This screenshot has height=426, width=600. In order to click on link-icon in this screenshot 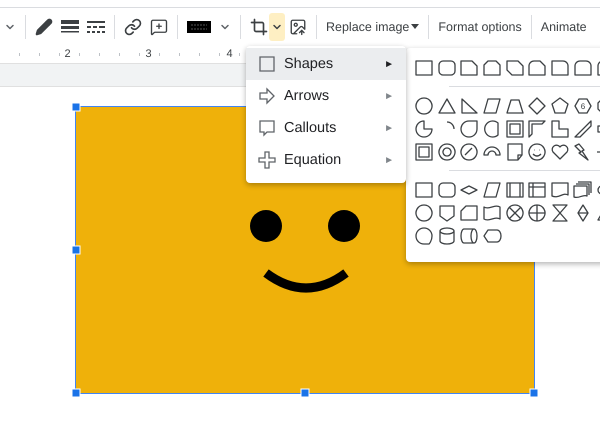, I will do `click(133, 27)`.